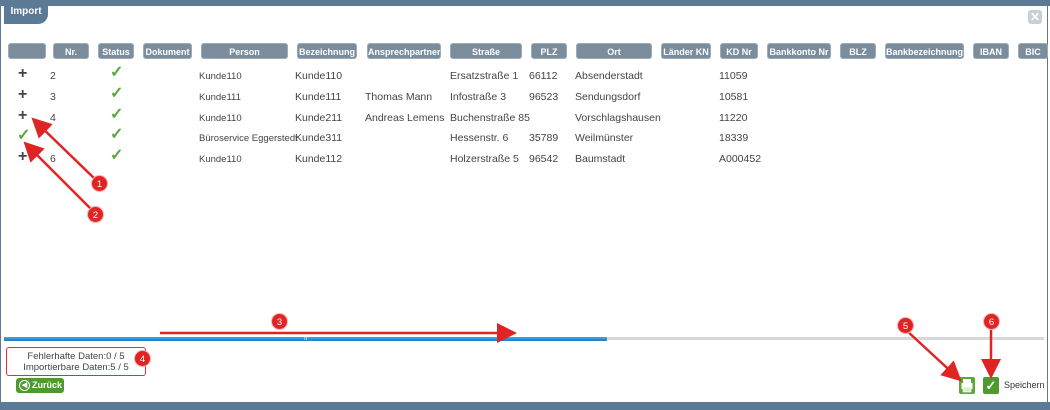 This screenshot has width=1050, height=410. I want to click on annotation-marker-6: 6, so click(991, 321).